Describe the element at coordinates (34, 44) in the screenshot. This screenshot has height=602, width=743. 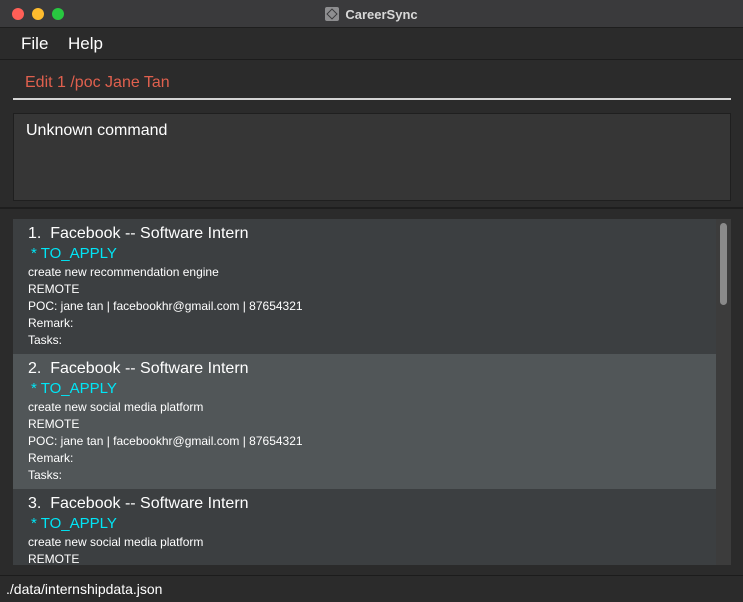
I see `menu-file: File` at that location.